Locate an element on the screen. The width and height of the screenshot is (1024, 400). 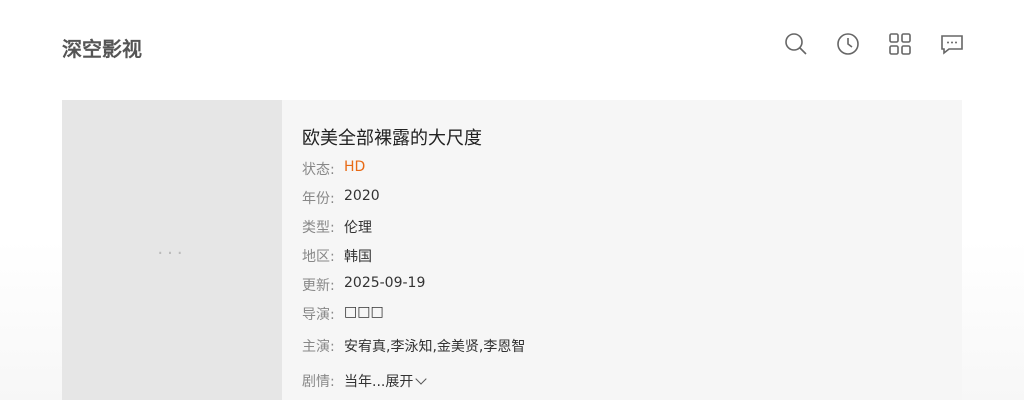
movie-title: 欧美全部裸露的大尺度 is located at coordinates (392, 138).